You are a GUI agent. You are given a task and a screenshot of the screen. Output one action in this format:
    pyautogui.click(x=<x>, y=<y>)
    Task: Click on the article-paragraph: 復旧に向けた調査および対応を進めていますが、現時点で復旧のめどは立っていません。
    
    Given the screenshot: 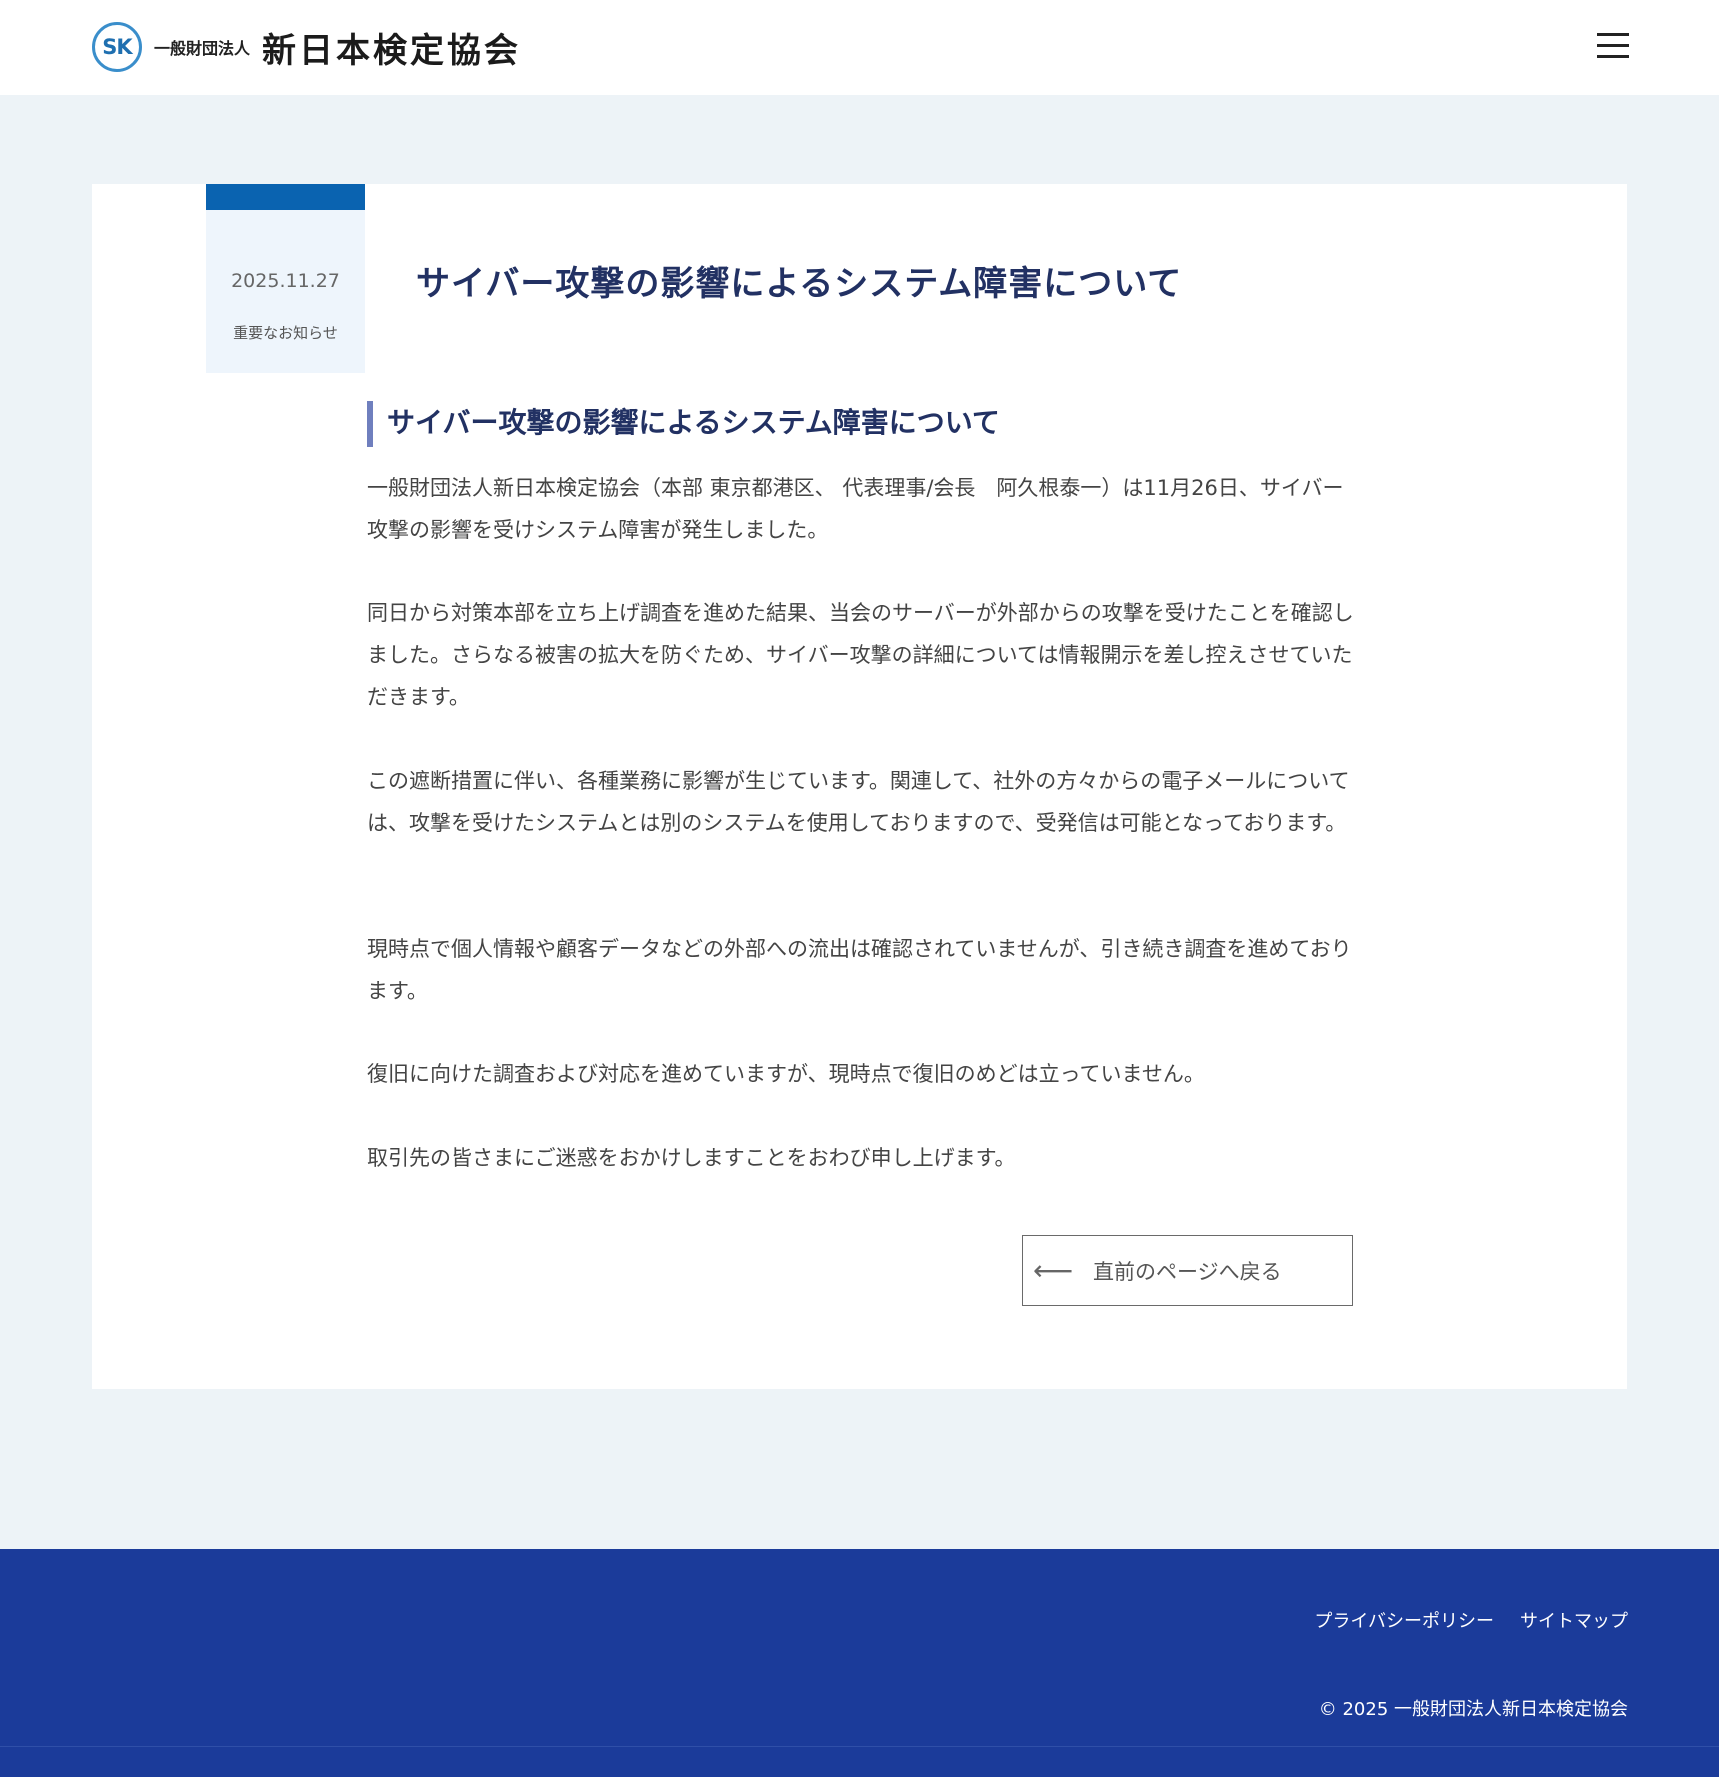 What is the action you would take?
    pyautogui.click(x=786, y=1074)
    